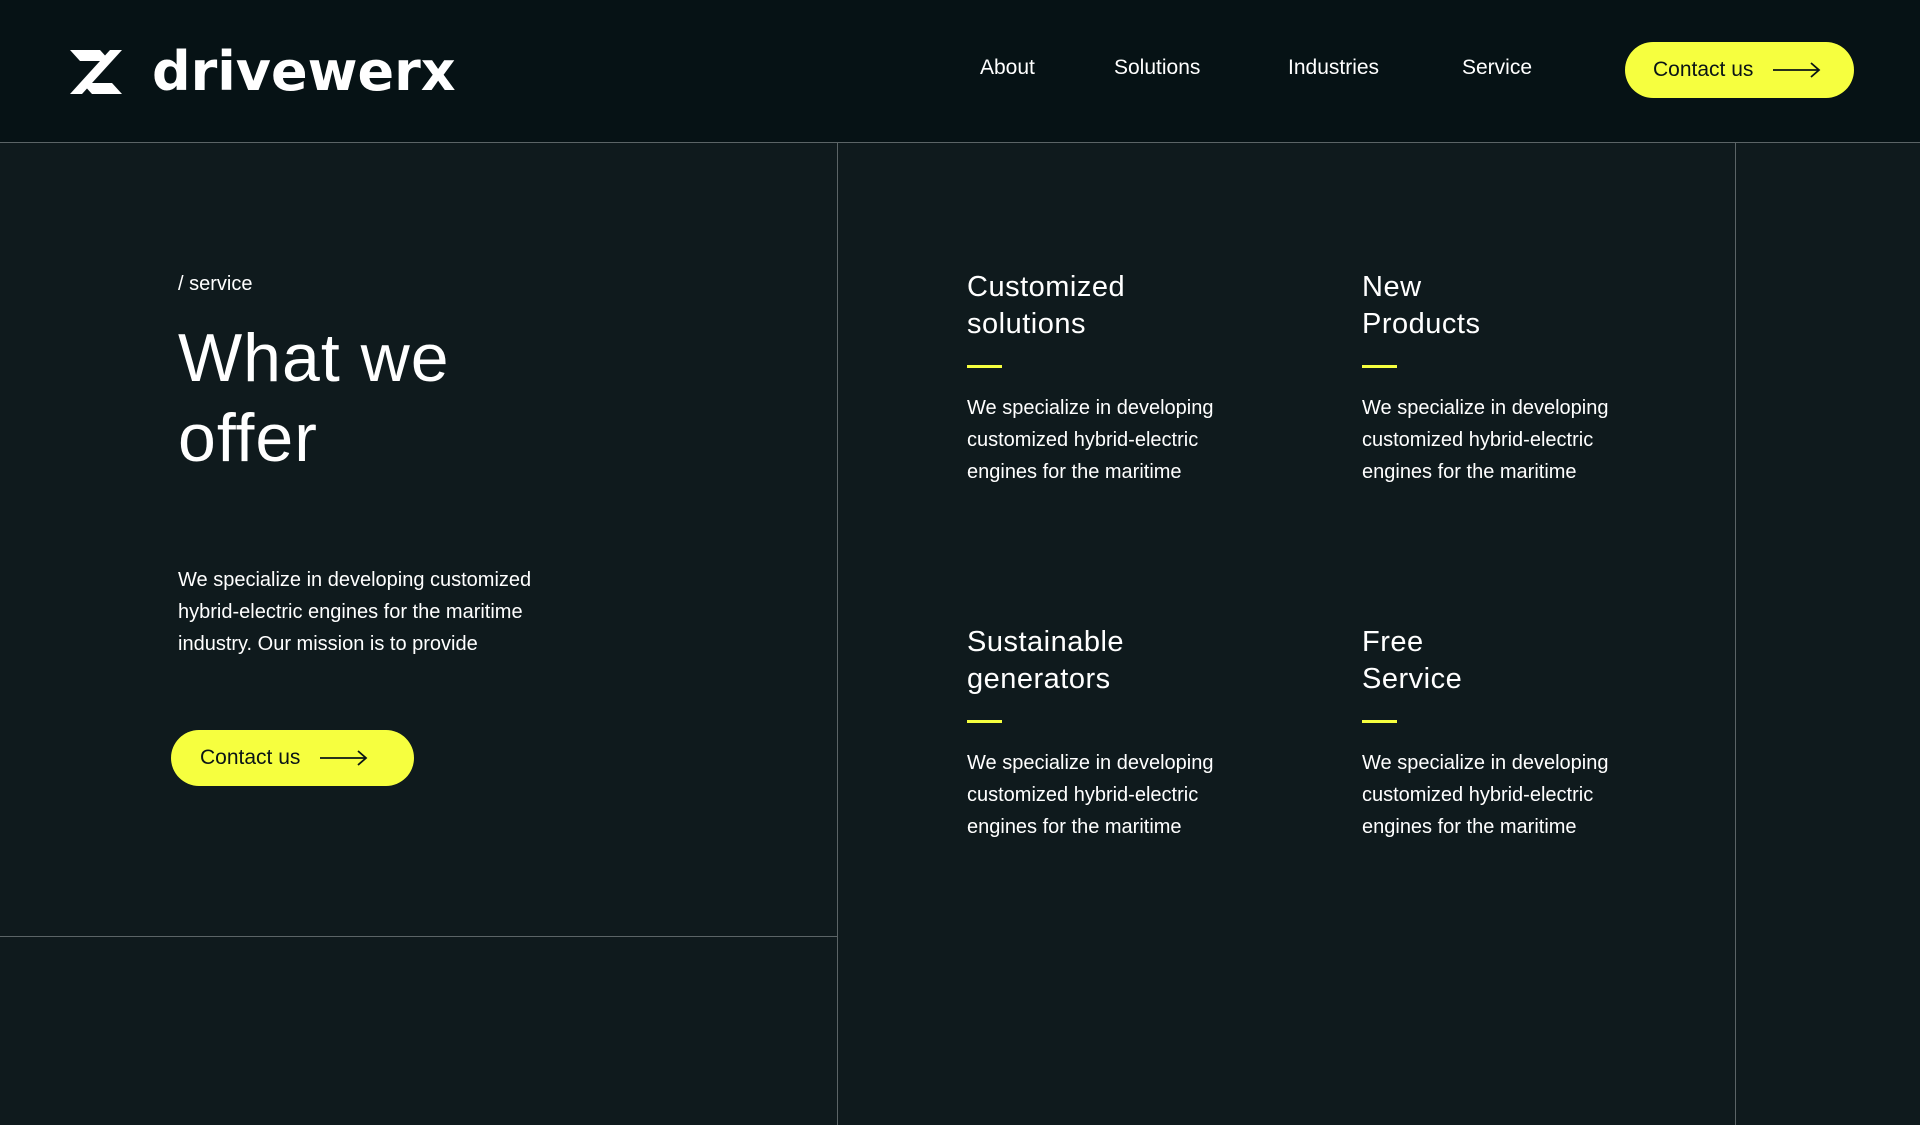  Describe the element at coordinates (96, 72) in the screenshot. I see `drivewerx-logo-icon` at that location.